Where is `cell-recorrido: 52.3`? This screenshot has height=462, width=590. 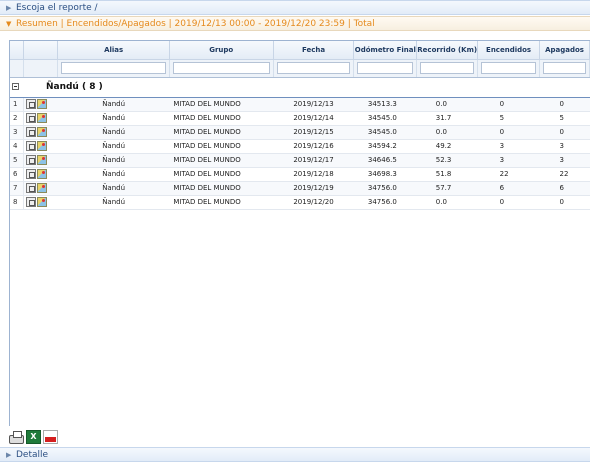 cell-recorrido: 52.3 is located at coordinates (447, 160).